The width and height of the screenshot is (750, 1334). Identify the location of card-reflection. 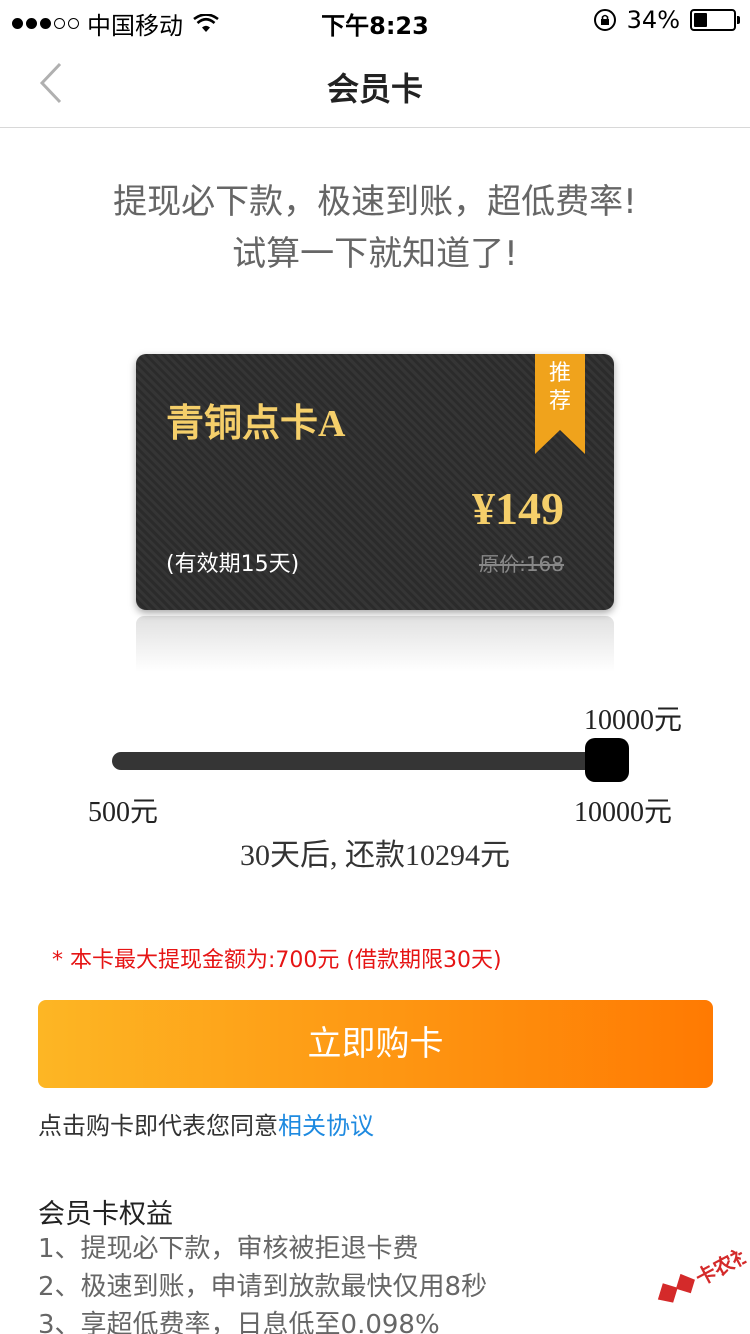
(375, 644).